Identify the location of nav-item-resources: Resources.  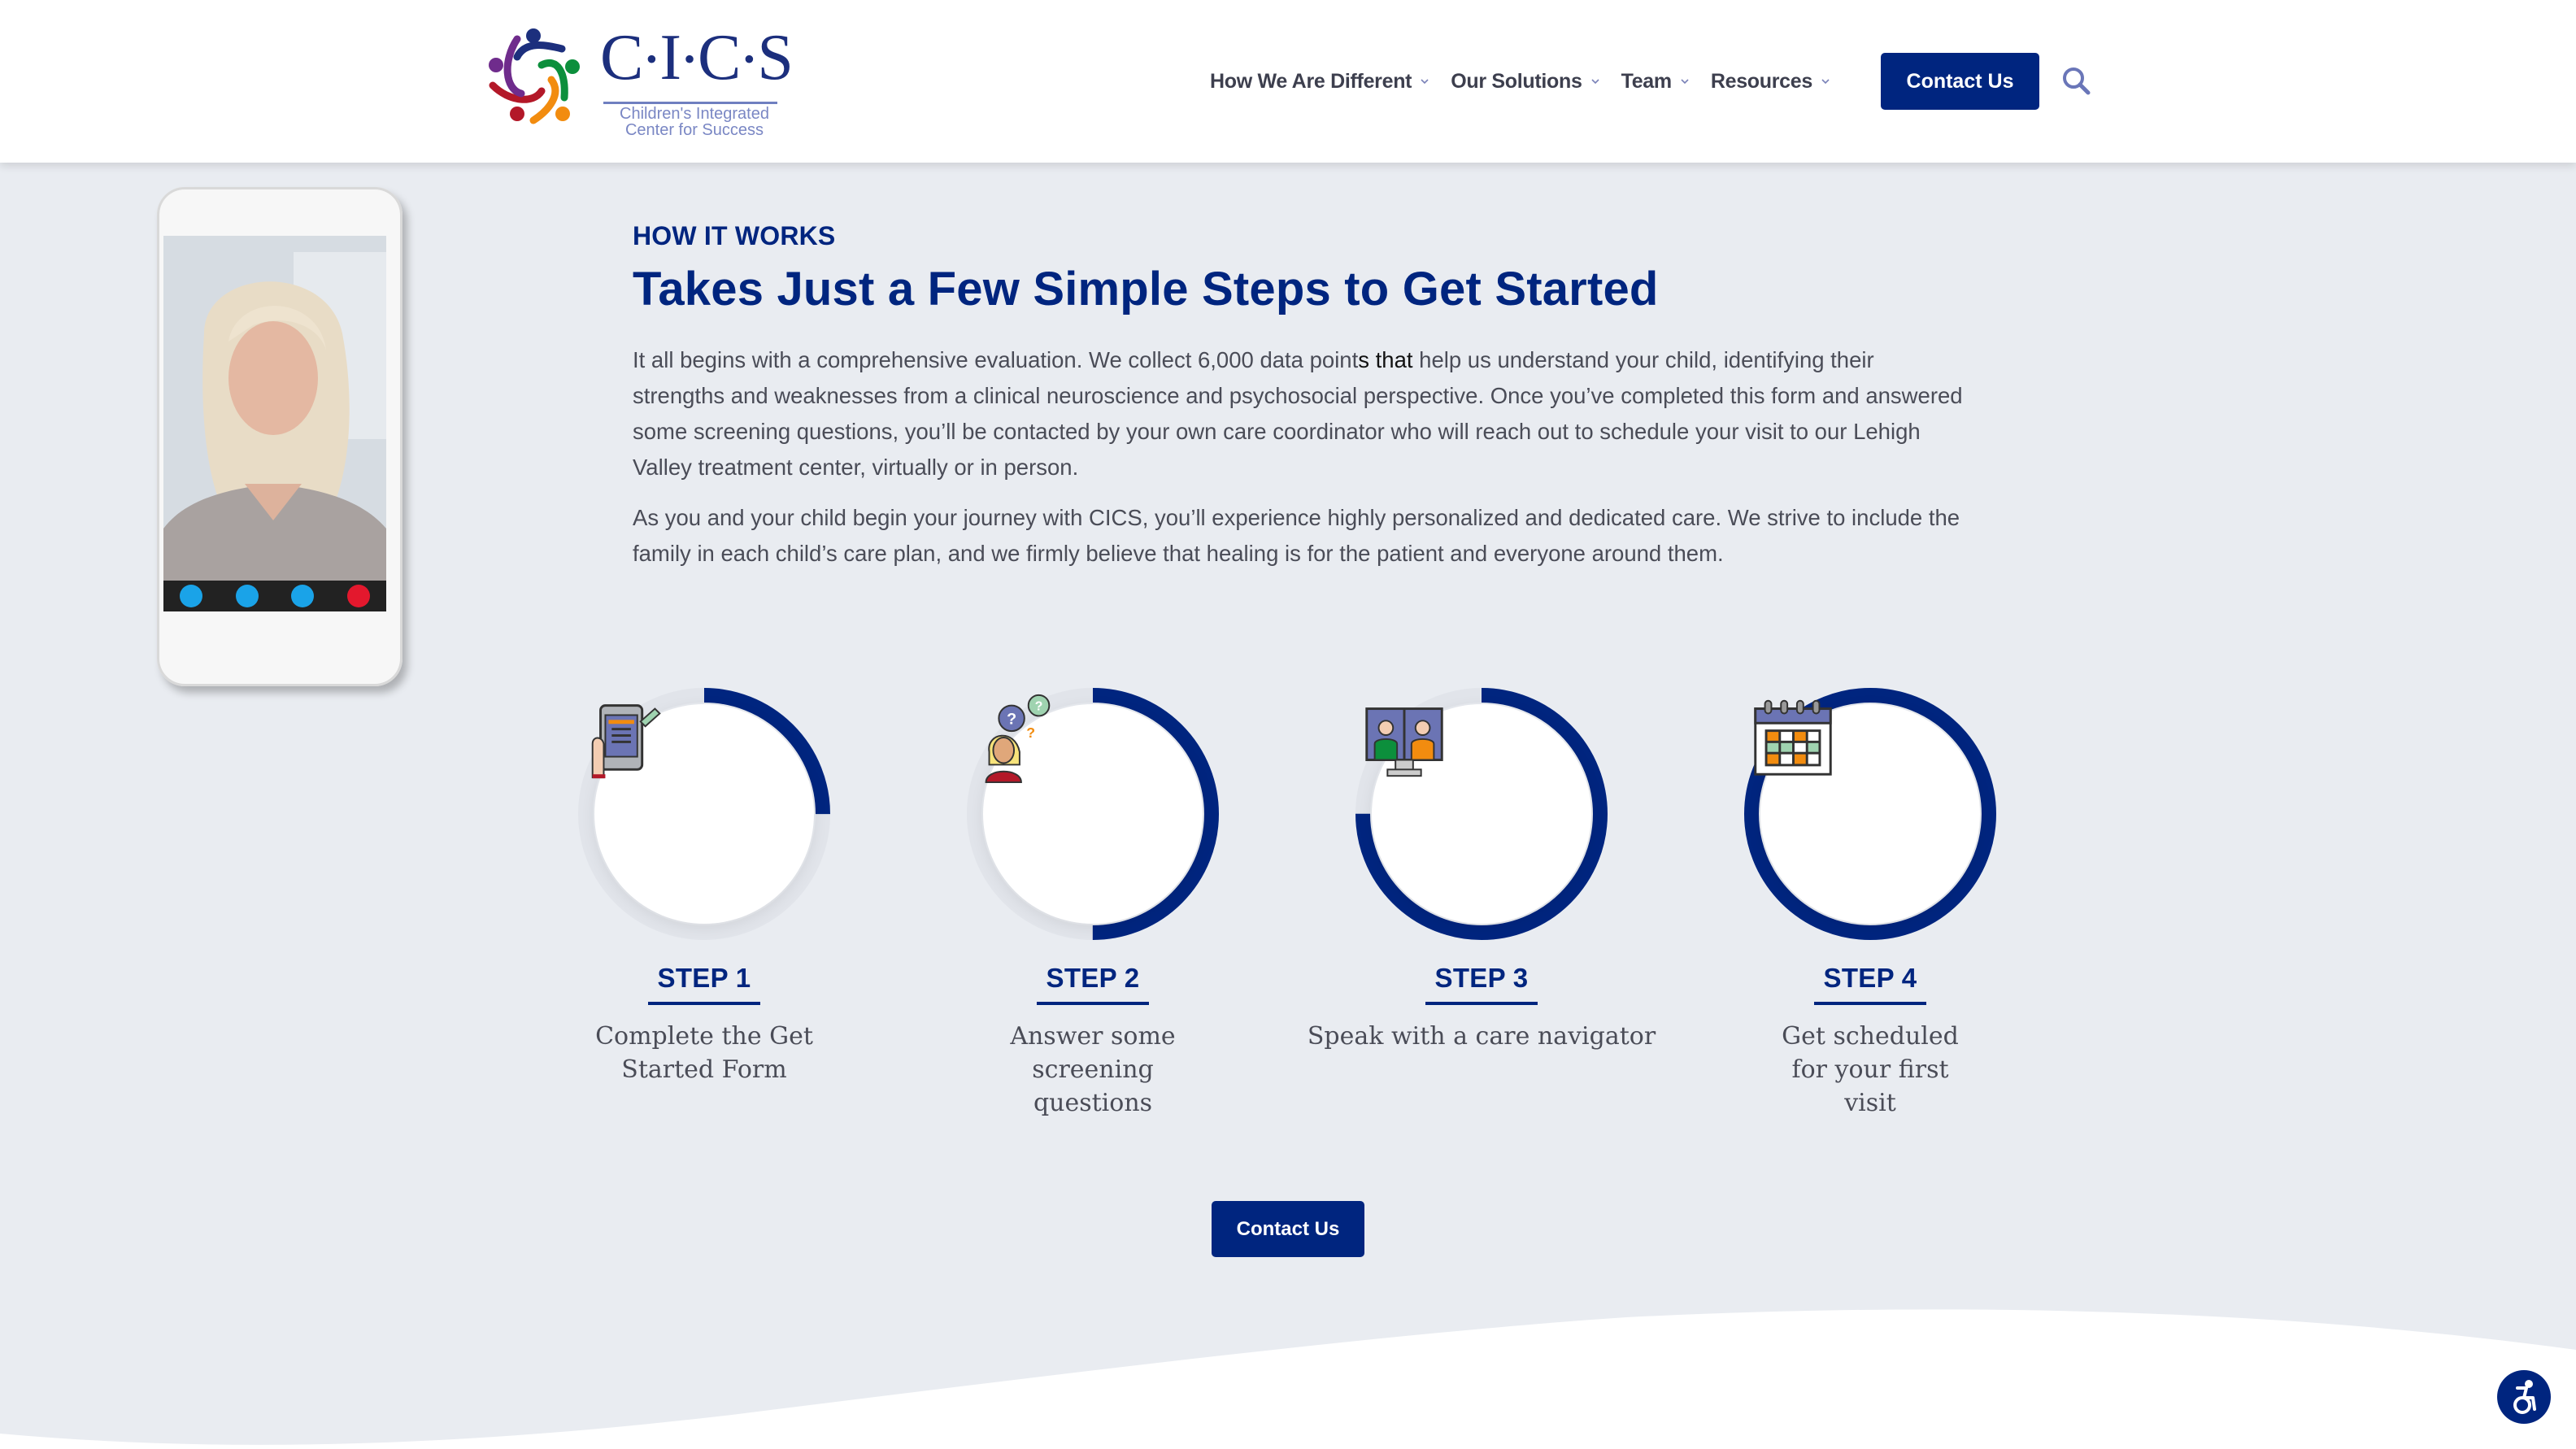
(1771, 82).